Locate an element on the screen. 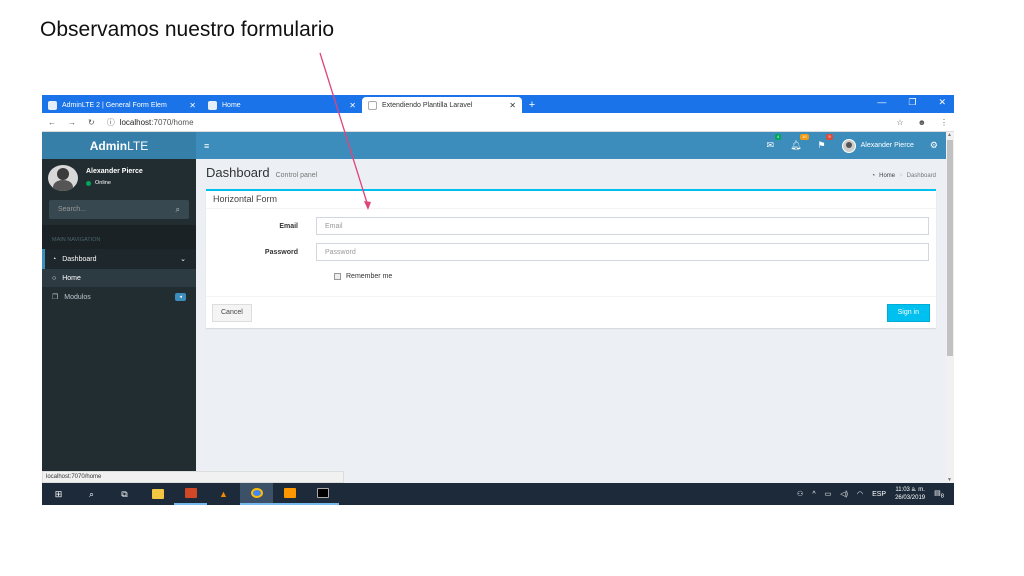 The width and height of the screenshot is (1024, 576). main-header: Admin LTE ≡ ✉ 4 🔔︎ 10 ⚑ 9 Alexander Pierce ⚙ is located at coordinates (494, 145).